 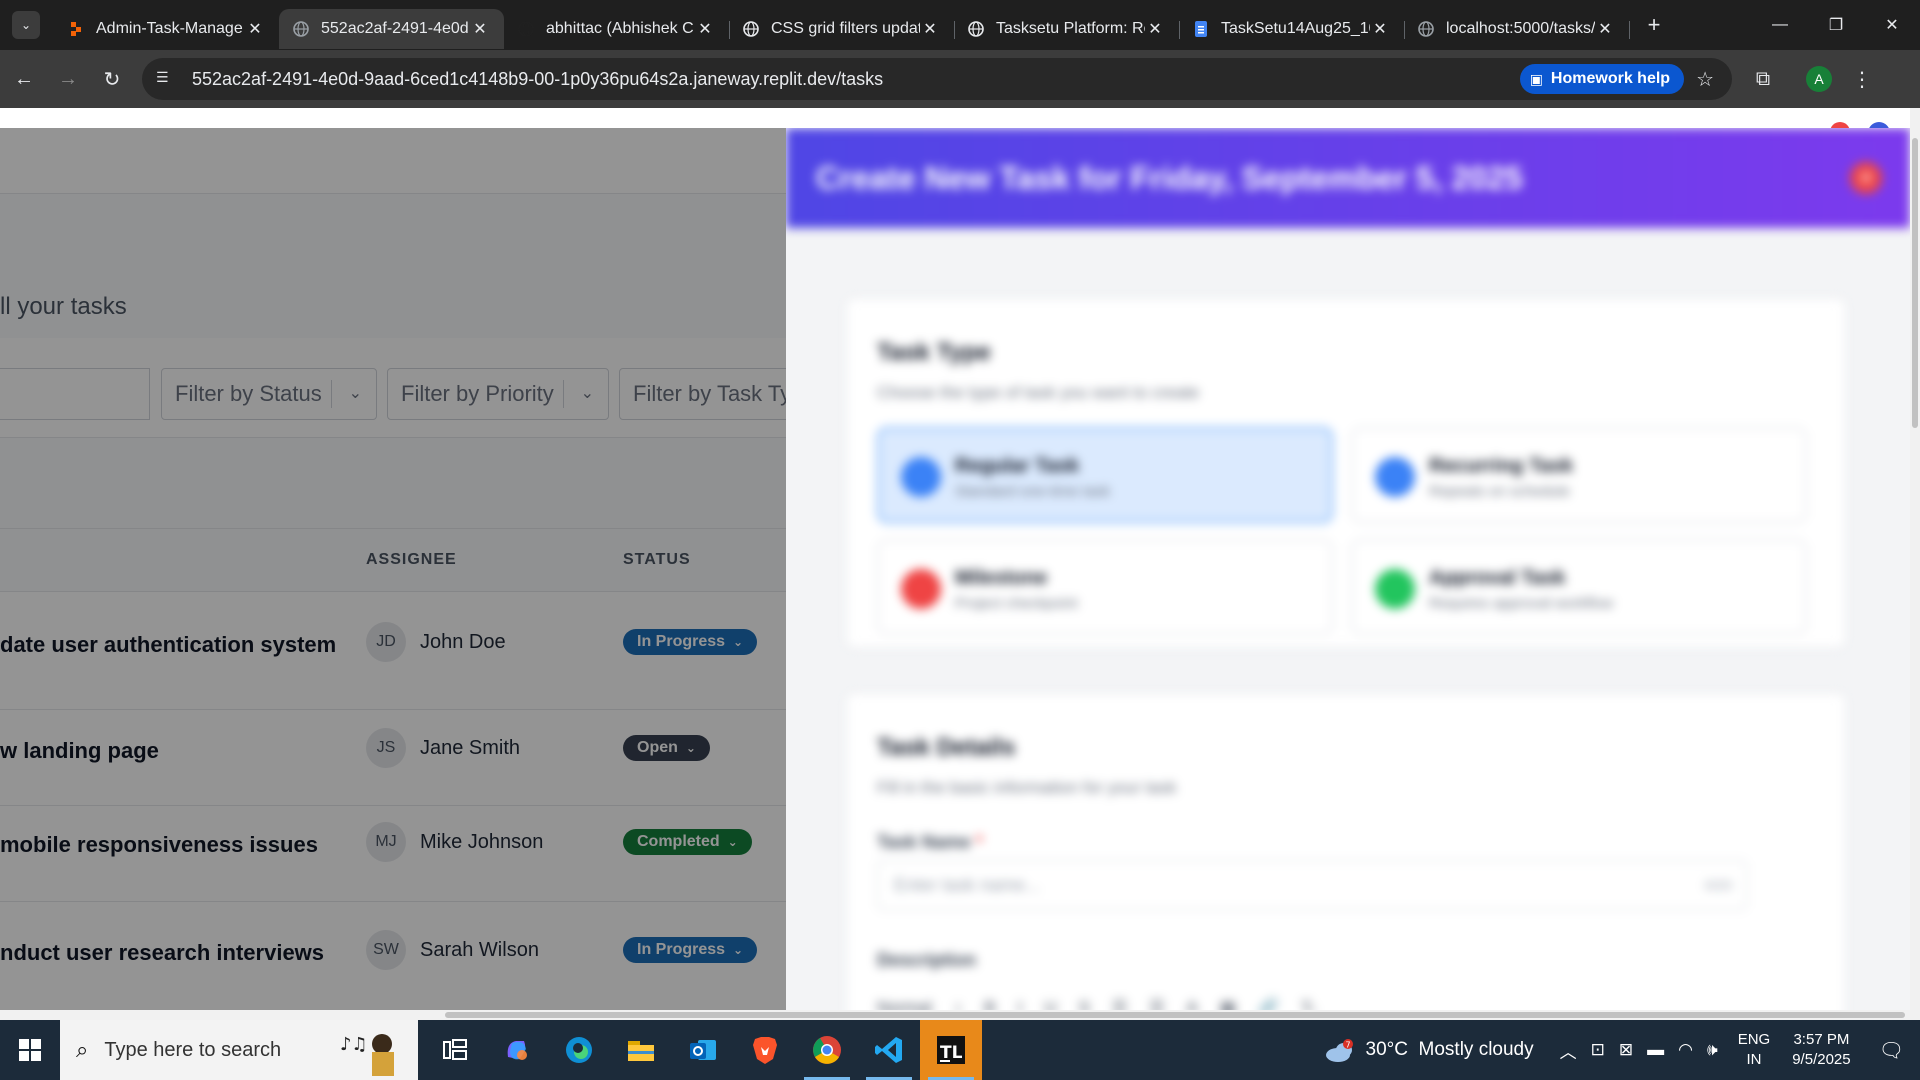 I want to click on bookmark-star-icon: ☆, so click(x=1705, y=79).